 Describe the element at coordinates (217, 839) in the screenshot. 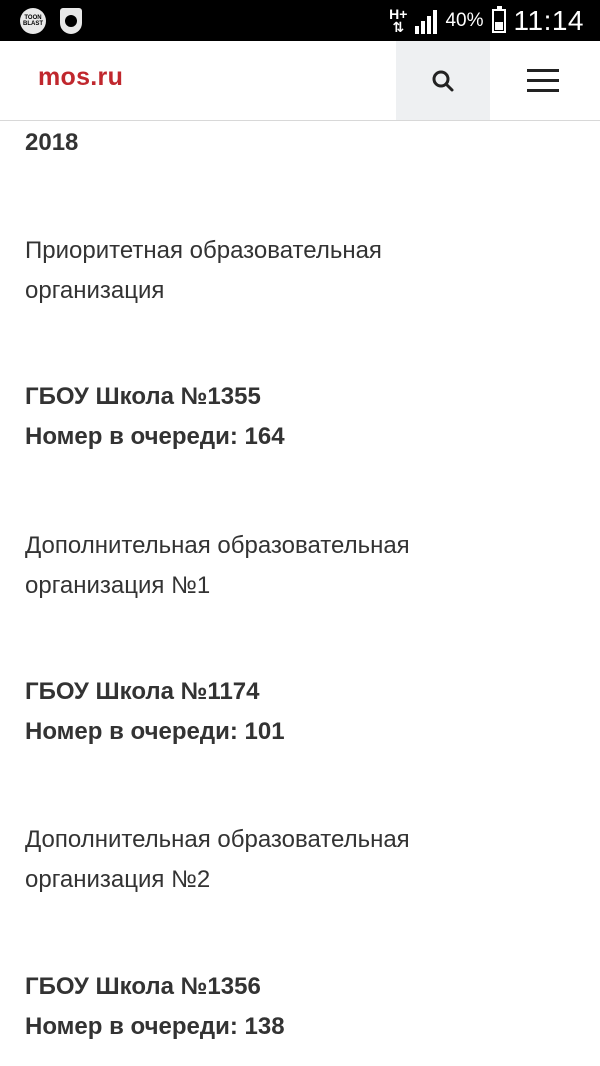

I see `extra-org-2-label-line1: Дополнительная образовательная` at that location.